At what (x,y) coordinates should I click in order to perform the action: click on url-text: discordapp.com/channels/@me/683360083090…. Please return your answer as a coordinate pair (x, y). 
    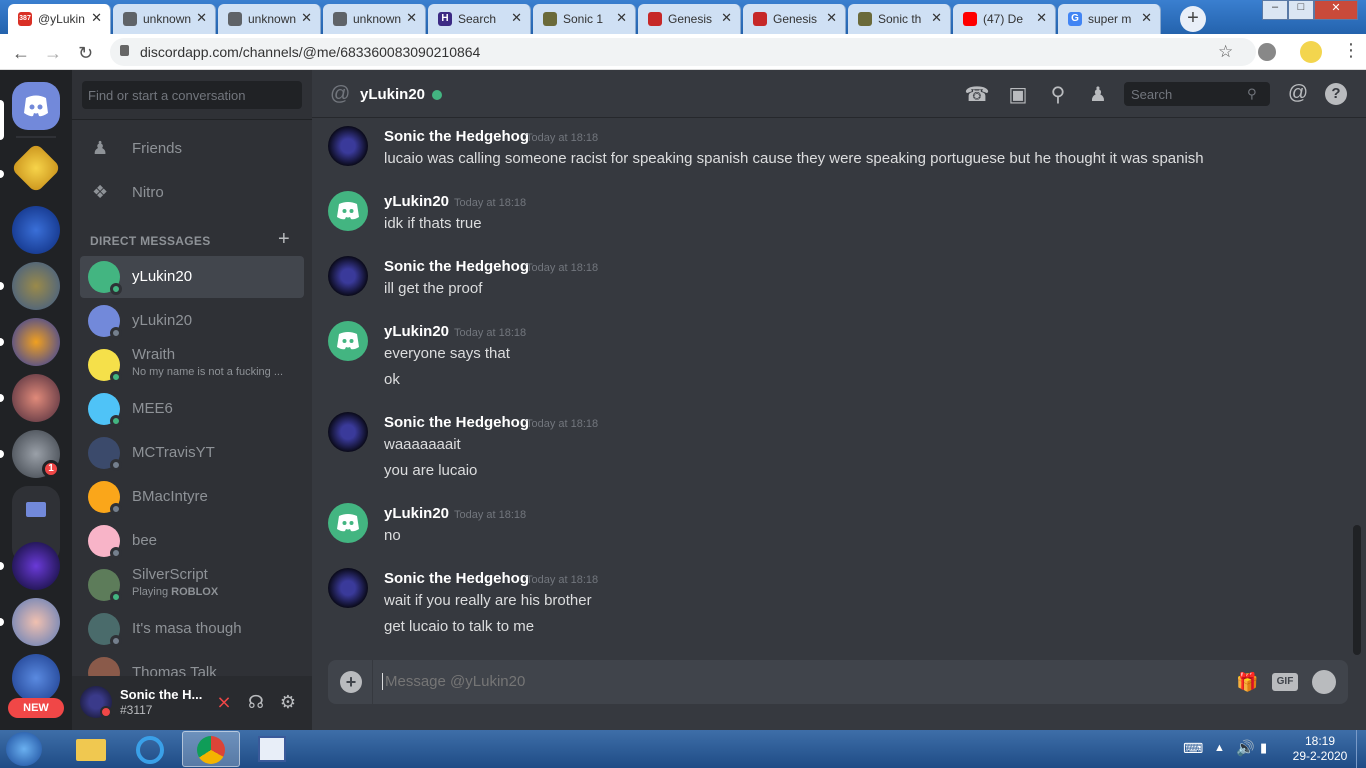
    Looking at the image, I should click on (310, 52).